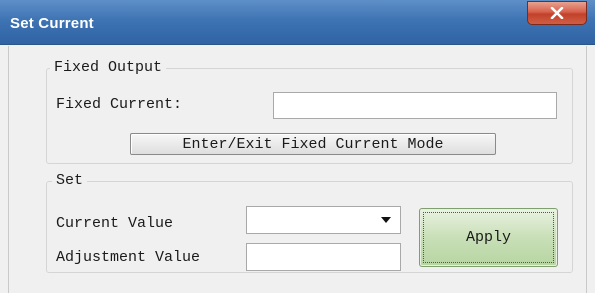 This screenshot has height=293, width=595. What do you see at coordinates (488, 237) in the screenshot?
I see `apply-button: Apply` at bounding box center [488, 237].